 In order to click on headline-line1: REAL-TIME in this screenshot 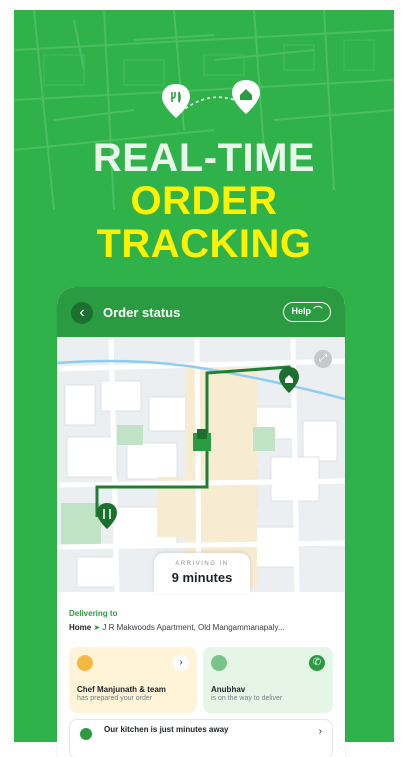, I will do `click(204, 158)`.